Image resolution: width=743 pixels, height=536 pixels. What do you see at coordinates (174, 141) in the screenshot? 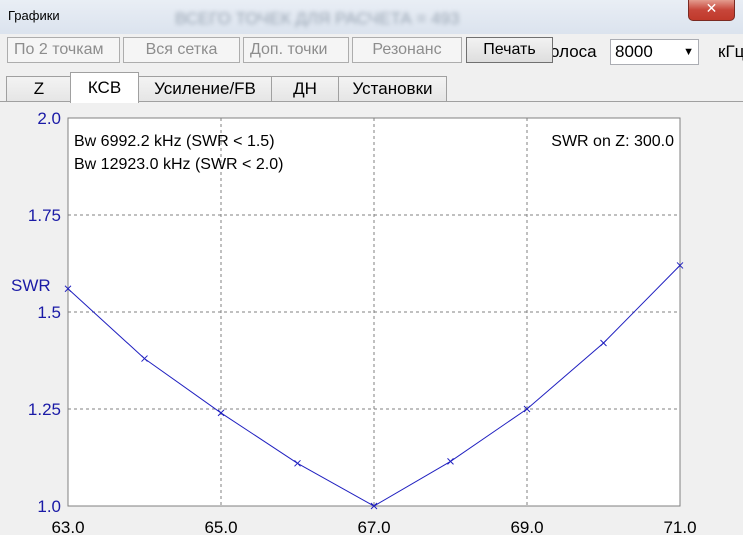
I see `bandwidth-15-annotation: Bw 6992.2 kHz (SWR < 1.5)` at bounding box center [174, 141].